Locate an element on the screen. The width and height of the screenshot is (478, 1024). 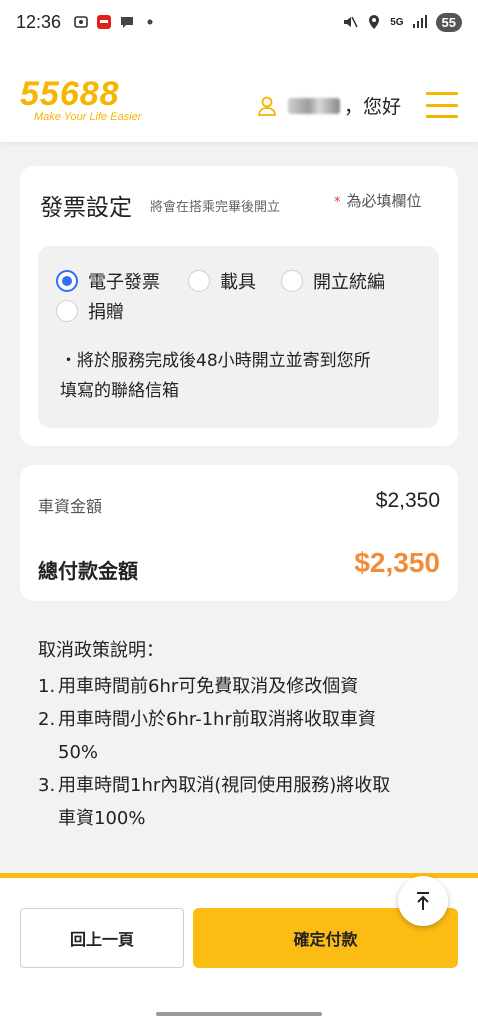
radio-label: 電子發票 is located at coordinates (124, 282).